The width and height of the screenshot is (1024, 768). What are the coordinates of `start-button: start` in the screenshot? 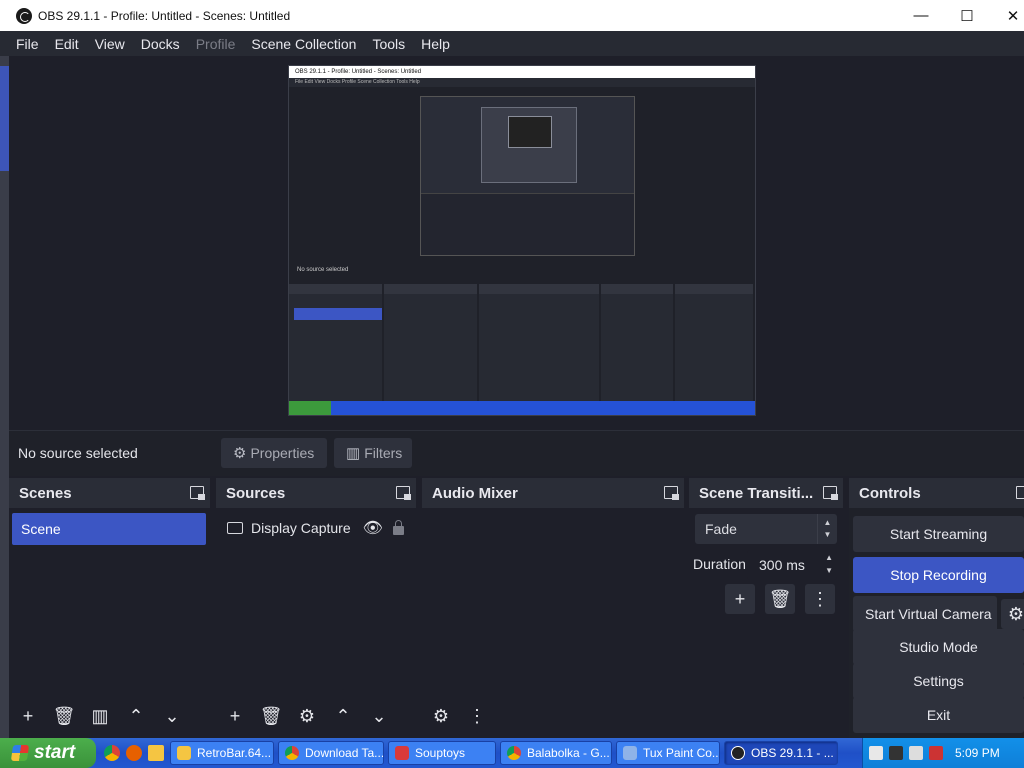 It's located at (48, 753).